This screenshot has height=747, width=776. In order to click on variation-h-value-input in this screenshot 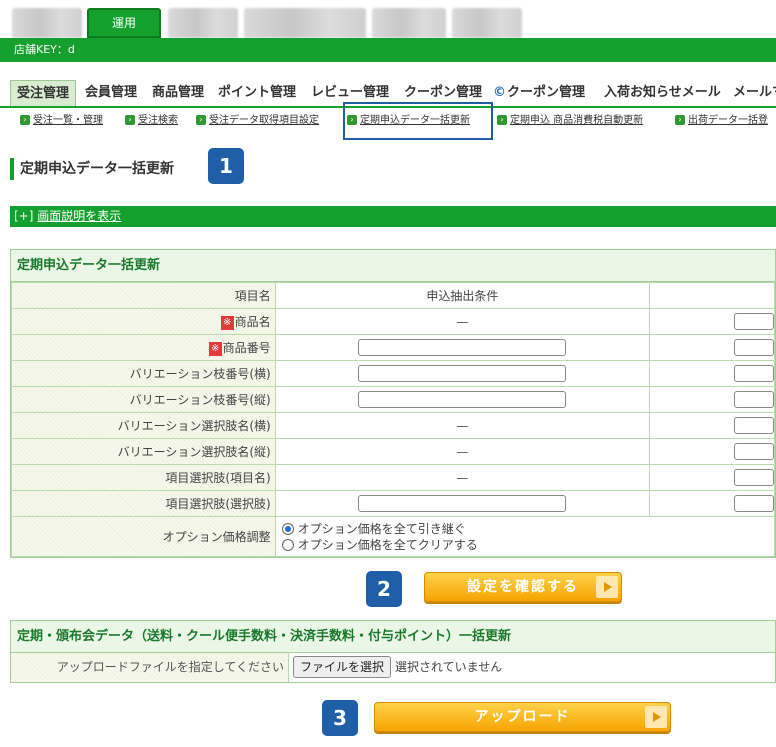, I will do `click(754, 373)`.